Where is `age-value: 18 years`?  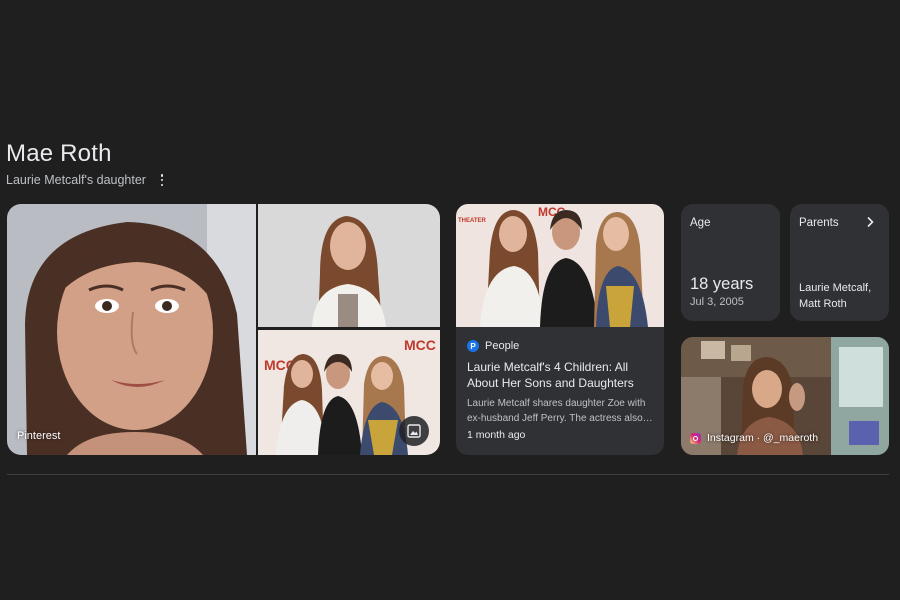 age-value: 18 years is located at coordinates (722, 284).